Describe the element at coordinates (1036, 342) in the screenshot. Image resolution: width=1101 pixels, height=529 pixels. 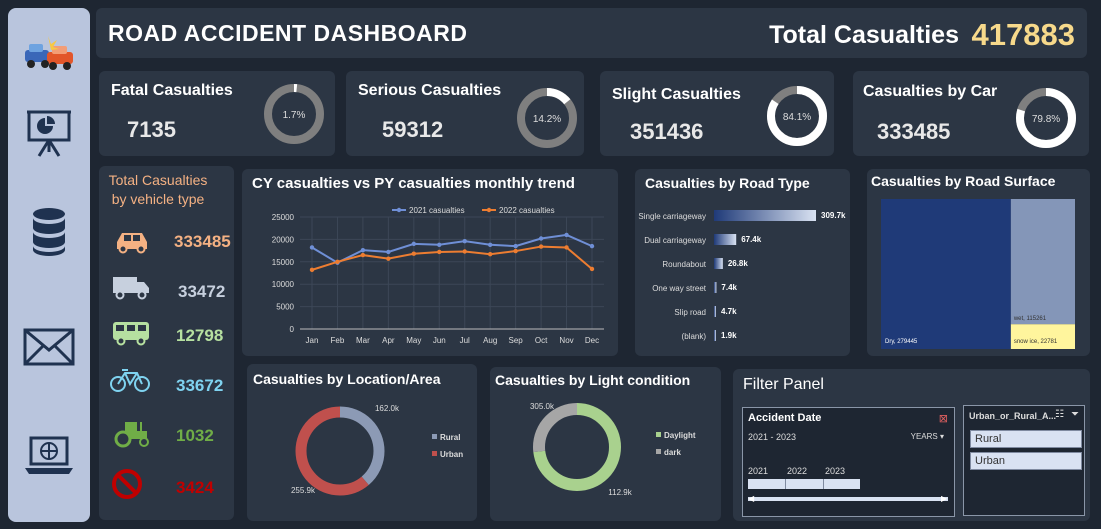
I see `data-label: snow ice, 22781` at that location.